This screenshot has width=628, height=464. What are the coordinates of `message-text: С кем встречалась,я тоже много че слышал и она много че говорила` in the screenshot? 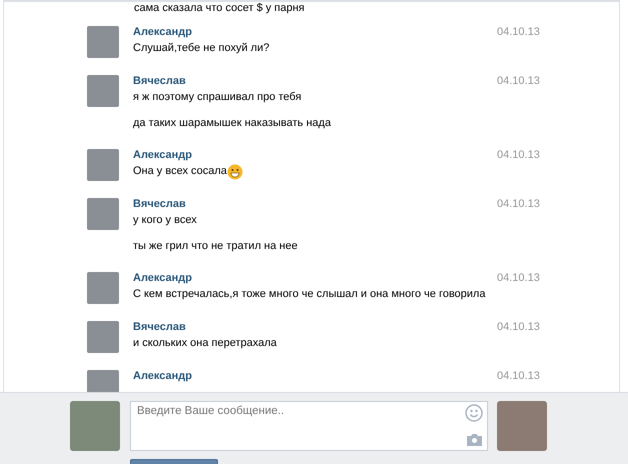 It's located at (309, 294).